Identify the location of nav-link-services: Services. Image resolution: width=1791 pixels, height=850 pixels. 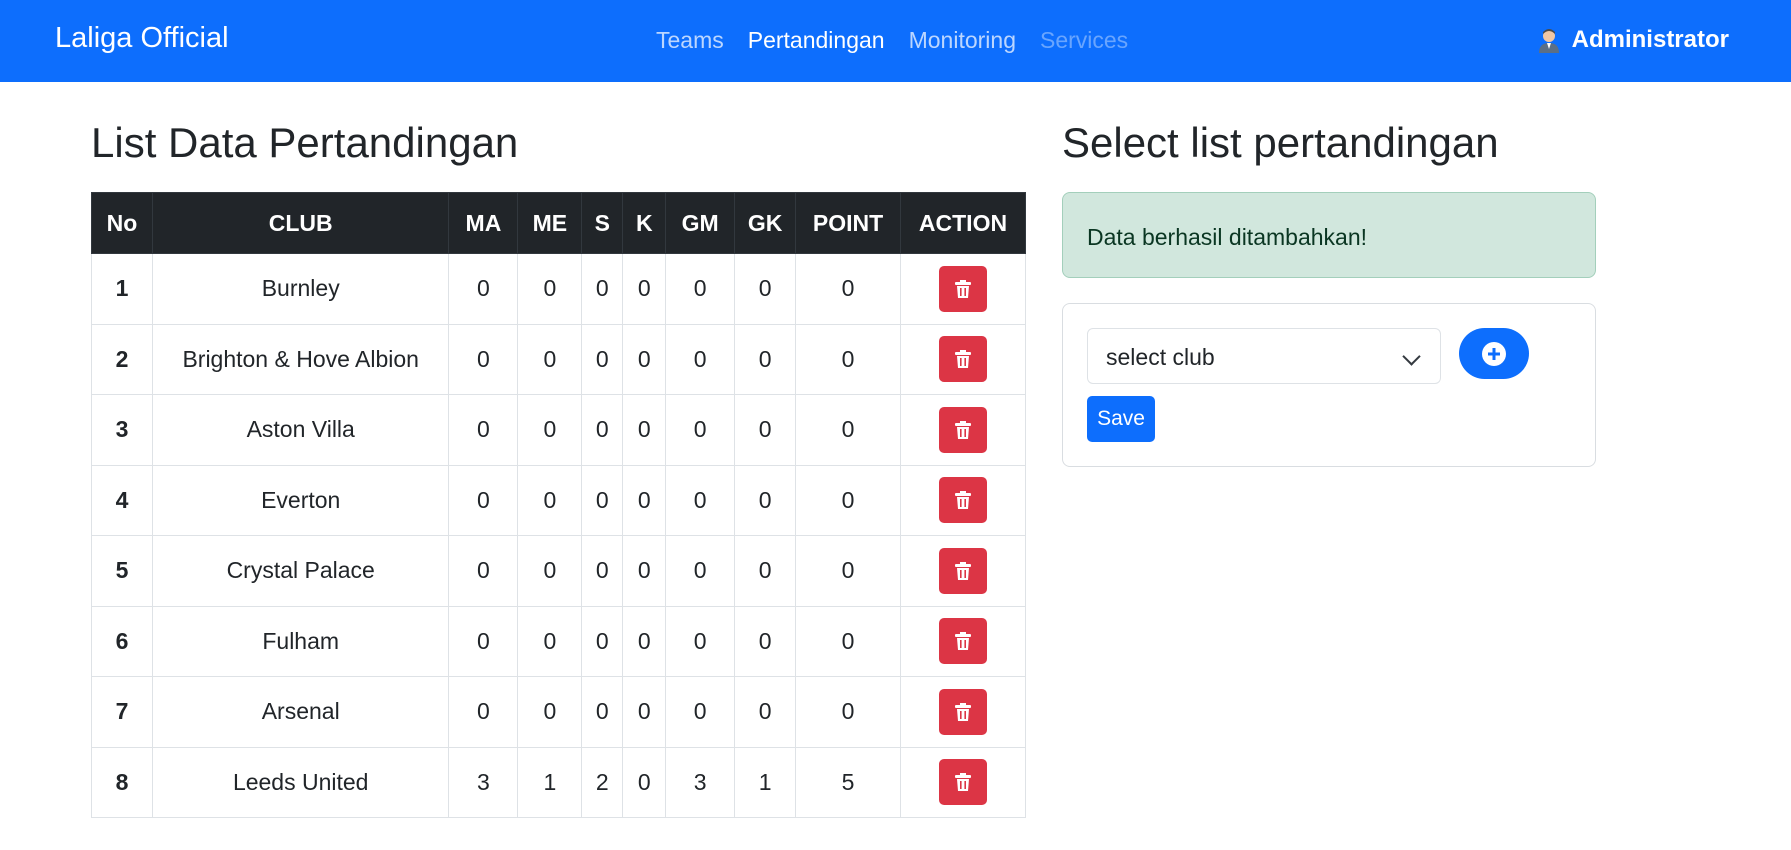
(1084, 40).